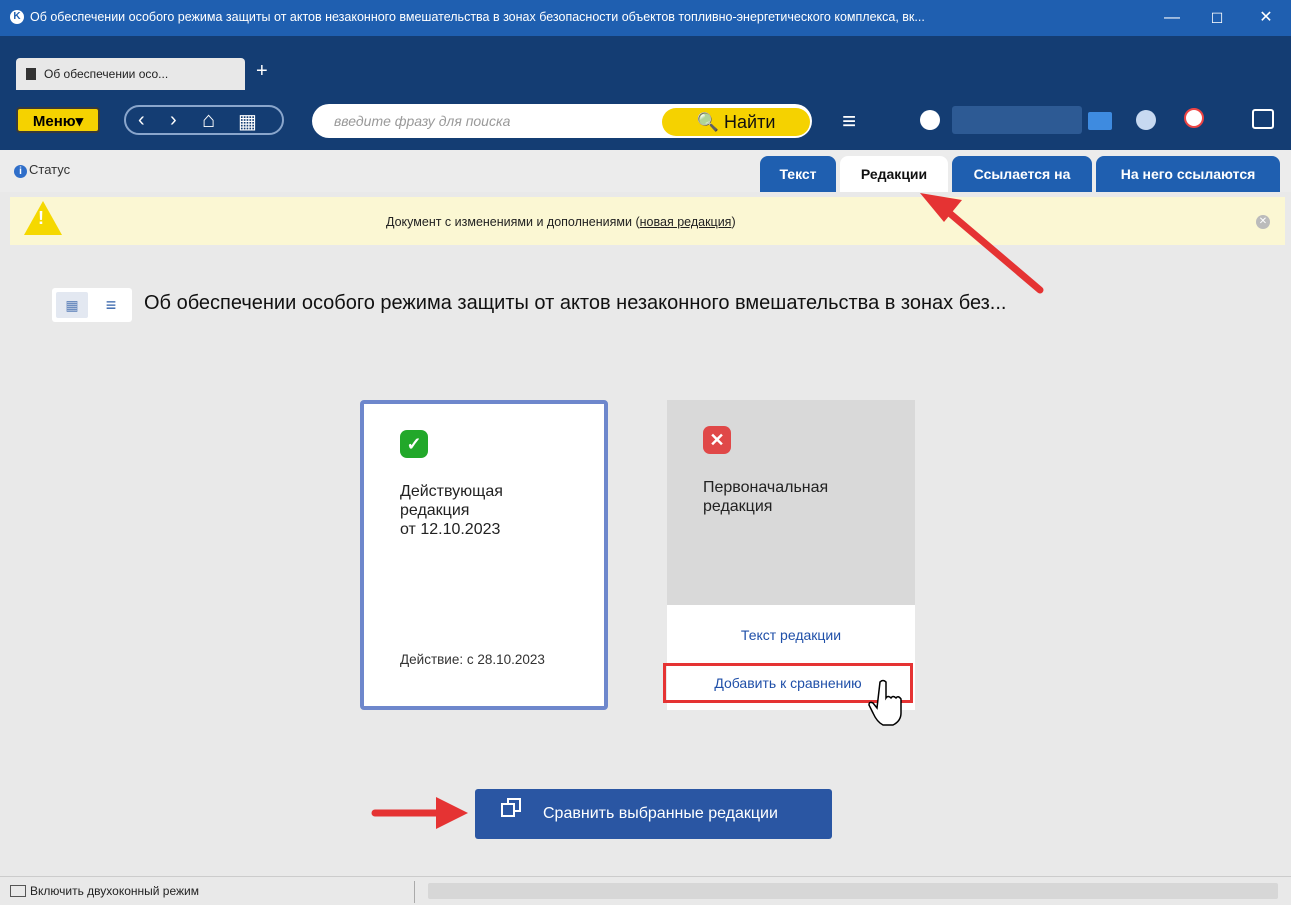  What do you see at coordinates (414, 892) in the screenshot?
I see `divider` at bounding box center [414, 892].